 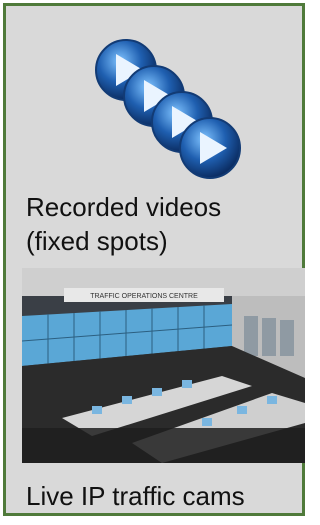 I want to click on play-circle-icon, so click(x=210, y=148).